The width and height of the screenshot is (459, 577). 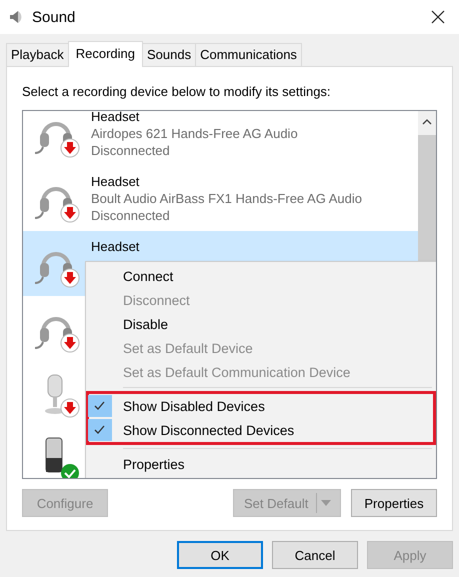 What do you see at coordinates (226, 198) in the screenshot?
I see `device-description: Boult Audio AirBass FX1 Hands-Free AG Audio` at bounding box center [226, 198].